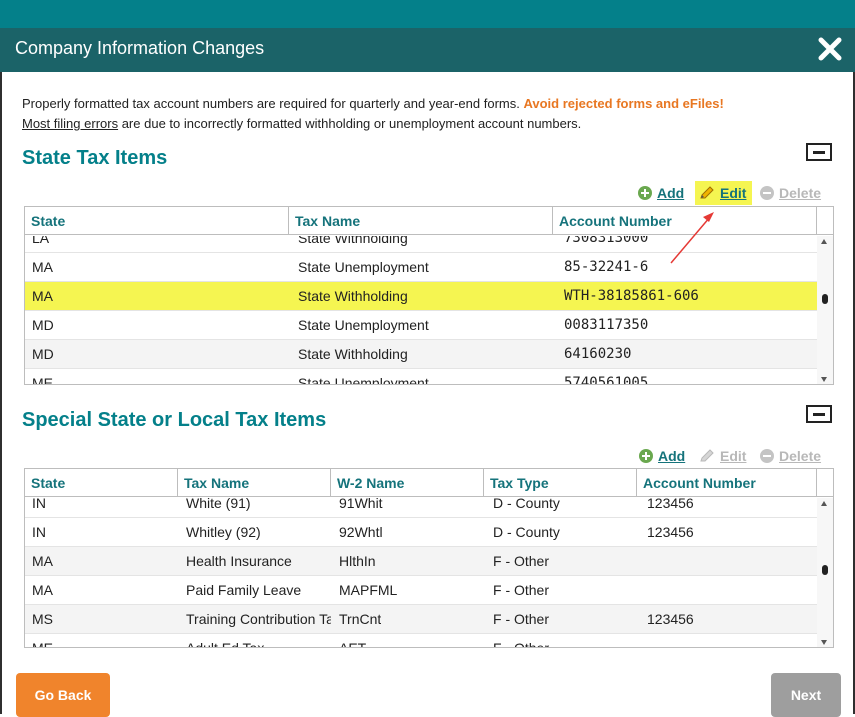 This screenshot has width=855, height=717. What do you see at coordinates (623, 103) in the screenshot?
I see `intro-warning: Avoid rejected forms and eFiles!` at bounding box center [623, 103].